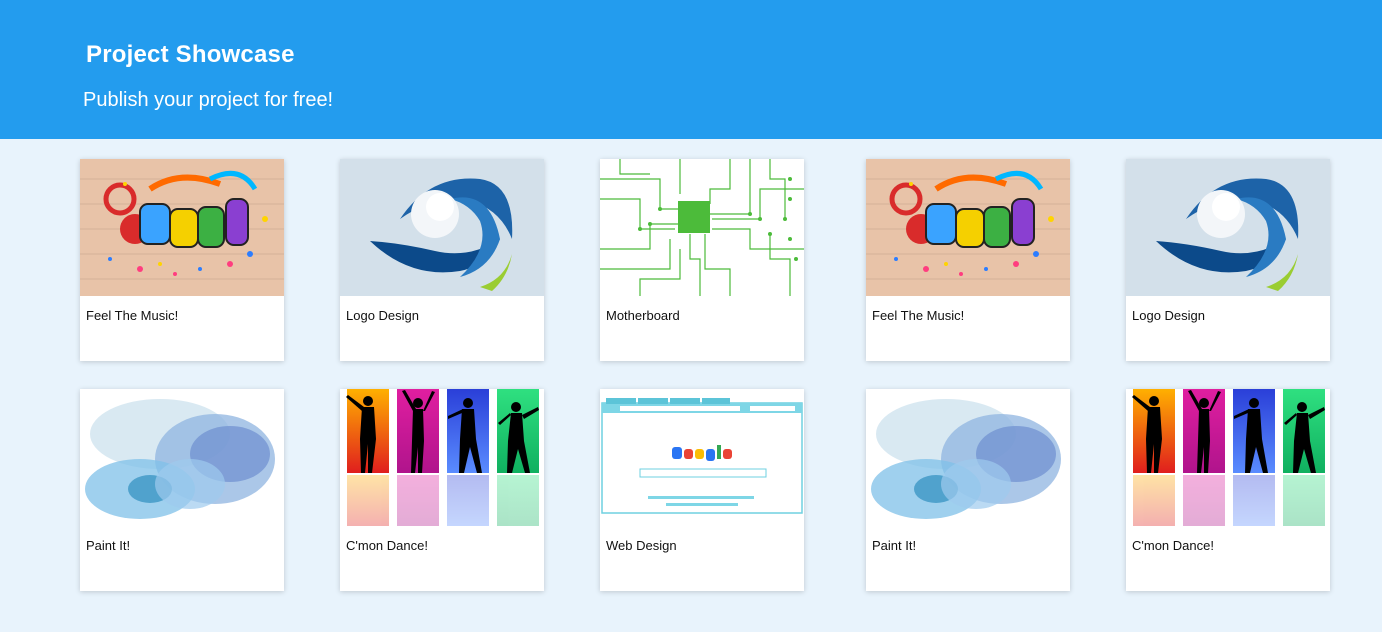 The image size is (1382, 632). I want to click on page-title: Project Showcase, so click(190, 54).